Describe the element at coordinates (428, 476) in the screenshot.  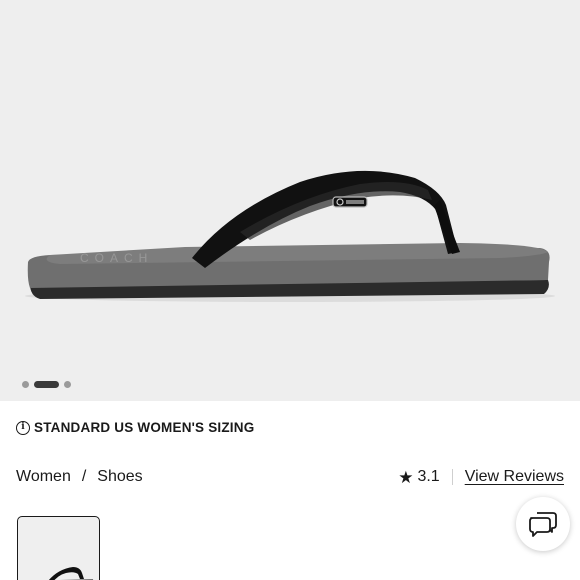
I see `rating-value: 3.1` at that location.